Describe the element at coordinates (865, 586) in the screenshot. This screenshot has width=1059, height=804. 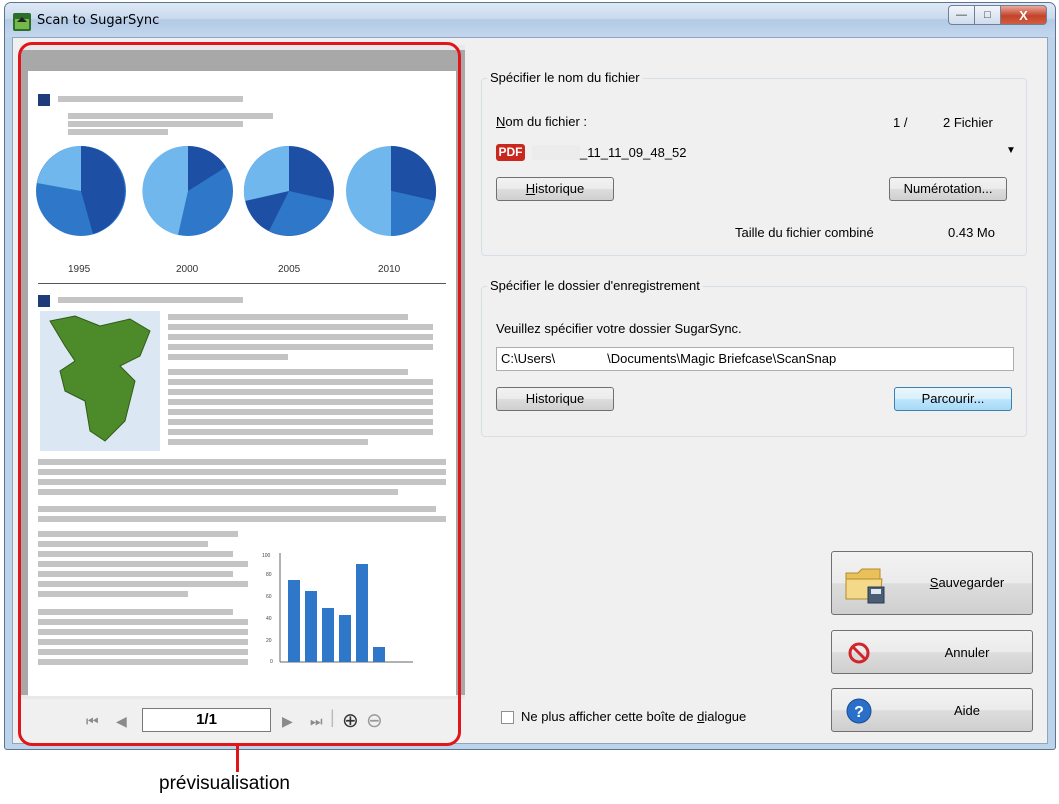
I see `folder-save-icon` at that location.